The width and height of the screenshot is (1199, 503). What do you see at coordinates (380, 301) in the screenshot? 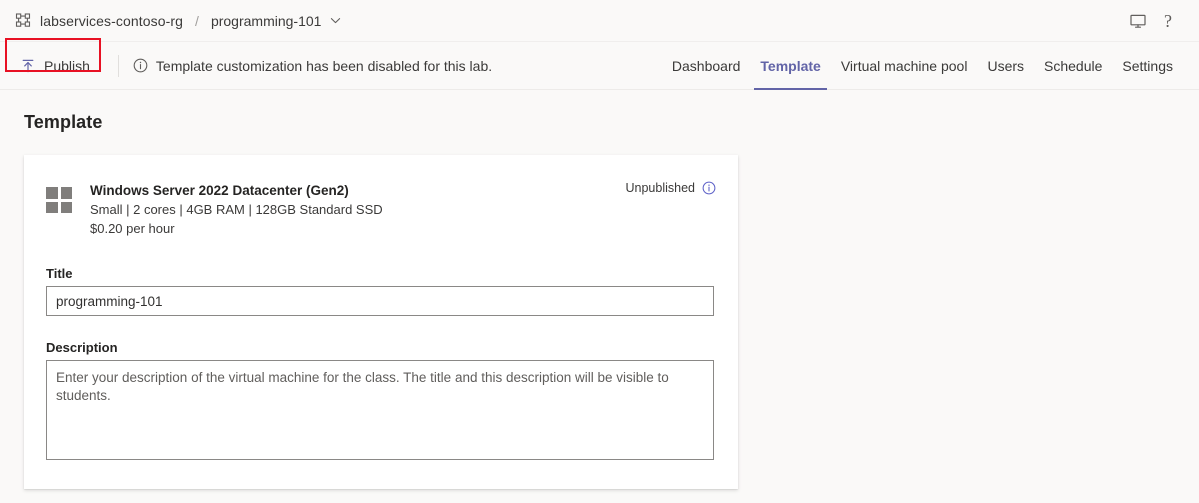
I see `title-input` at bounding box center [380, 301].